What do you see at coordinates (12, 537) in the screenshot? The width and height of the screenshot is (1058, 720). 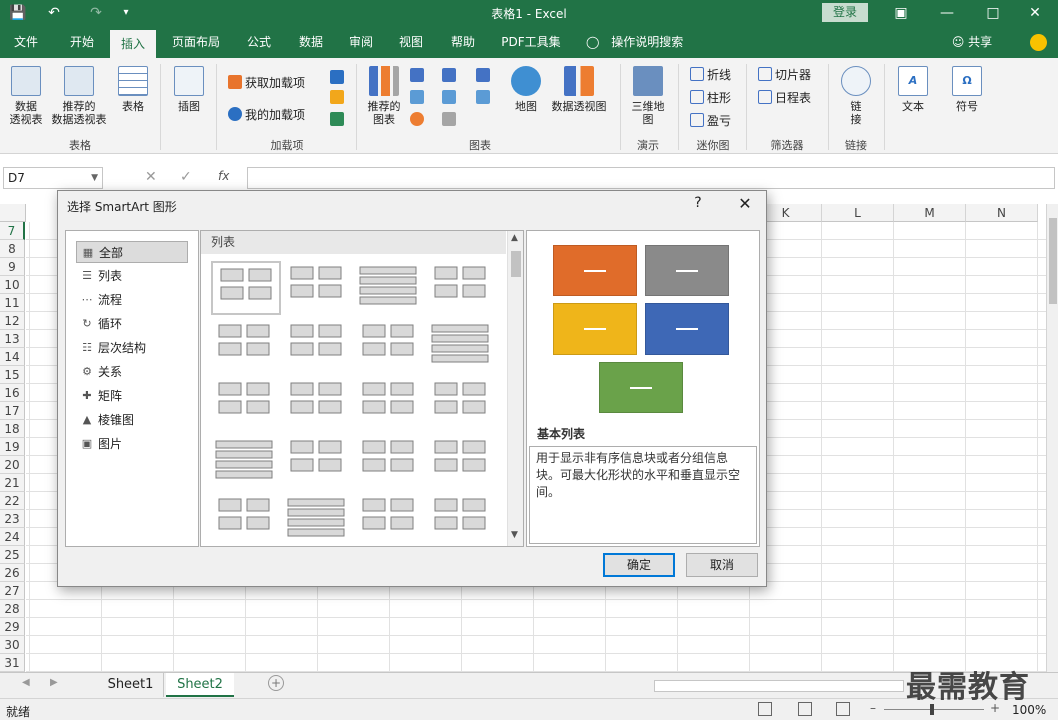 I see `row-header: 24` at bounding box center [12, 537].